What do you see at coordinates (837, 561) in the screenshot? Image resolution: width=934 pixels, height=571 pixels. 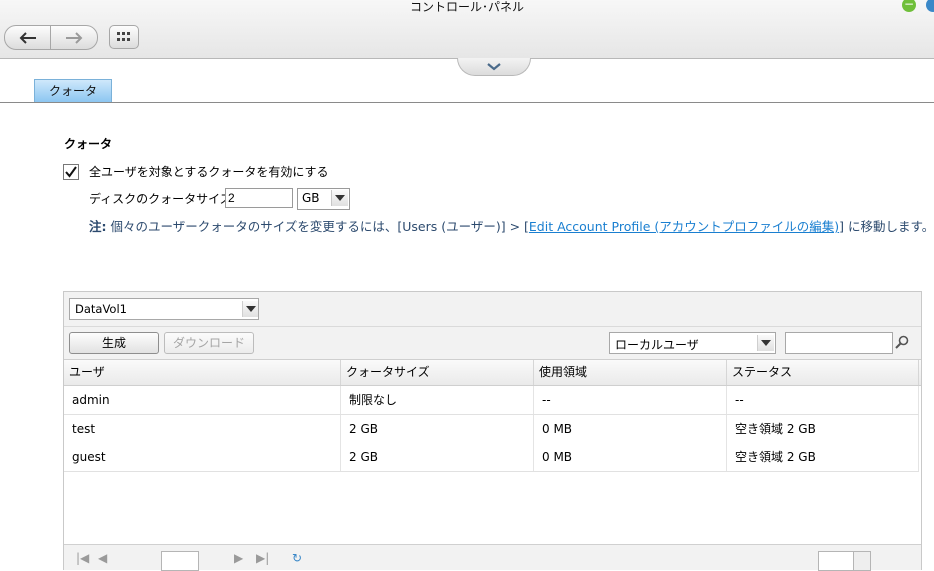 I see `items-per-page-select` at bounding box center [837, 561].